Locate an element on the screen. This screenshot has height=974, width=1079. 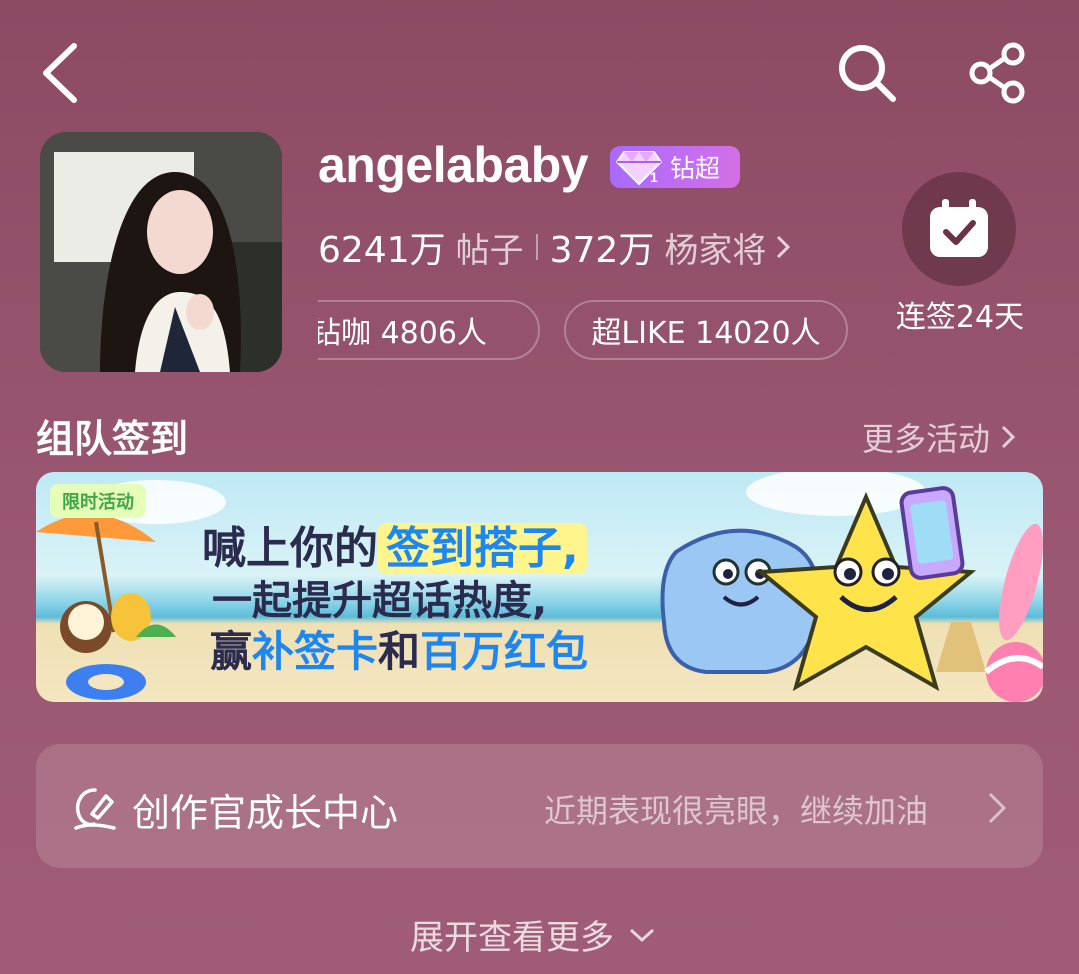
avatar is located at coordinates (161, 252).